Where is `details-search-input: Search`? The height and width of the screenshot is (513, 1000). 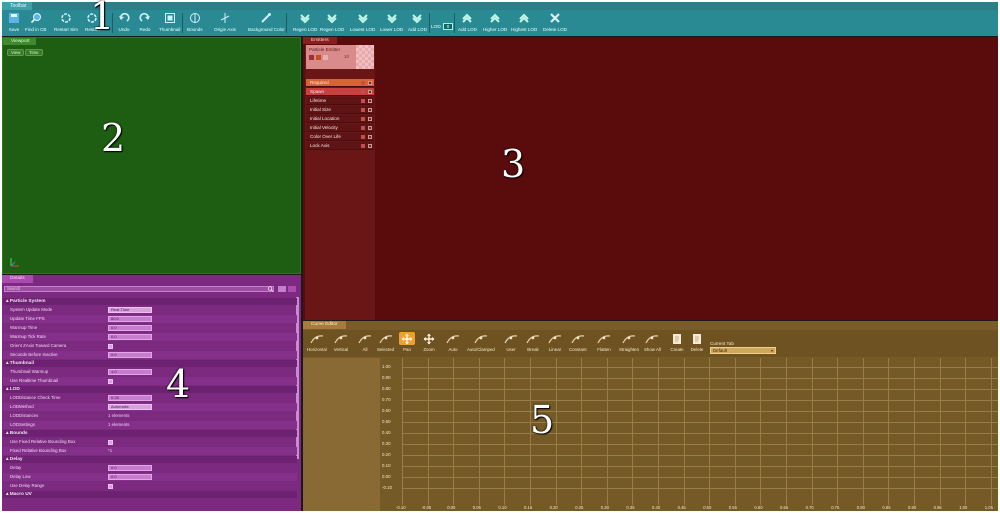
details-search-input: Search is located at coordinates (139, 289).